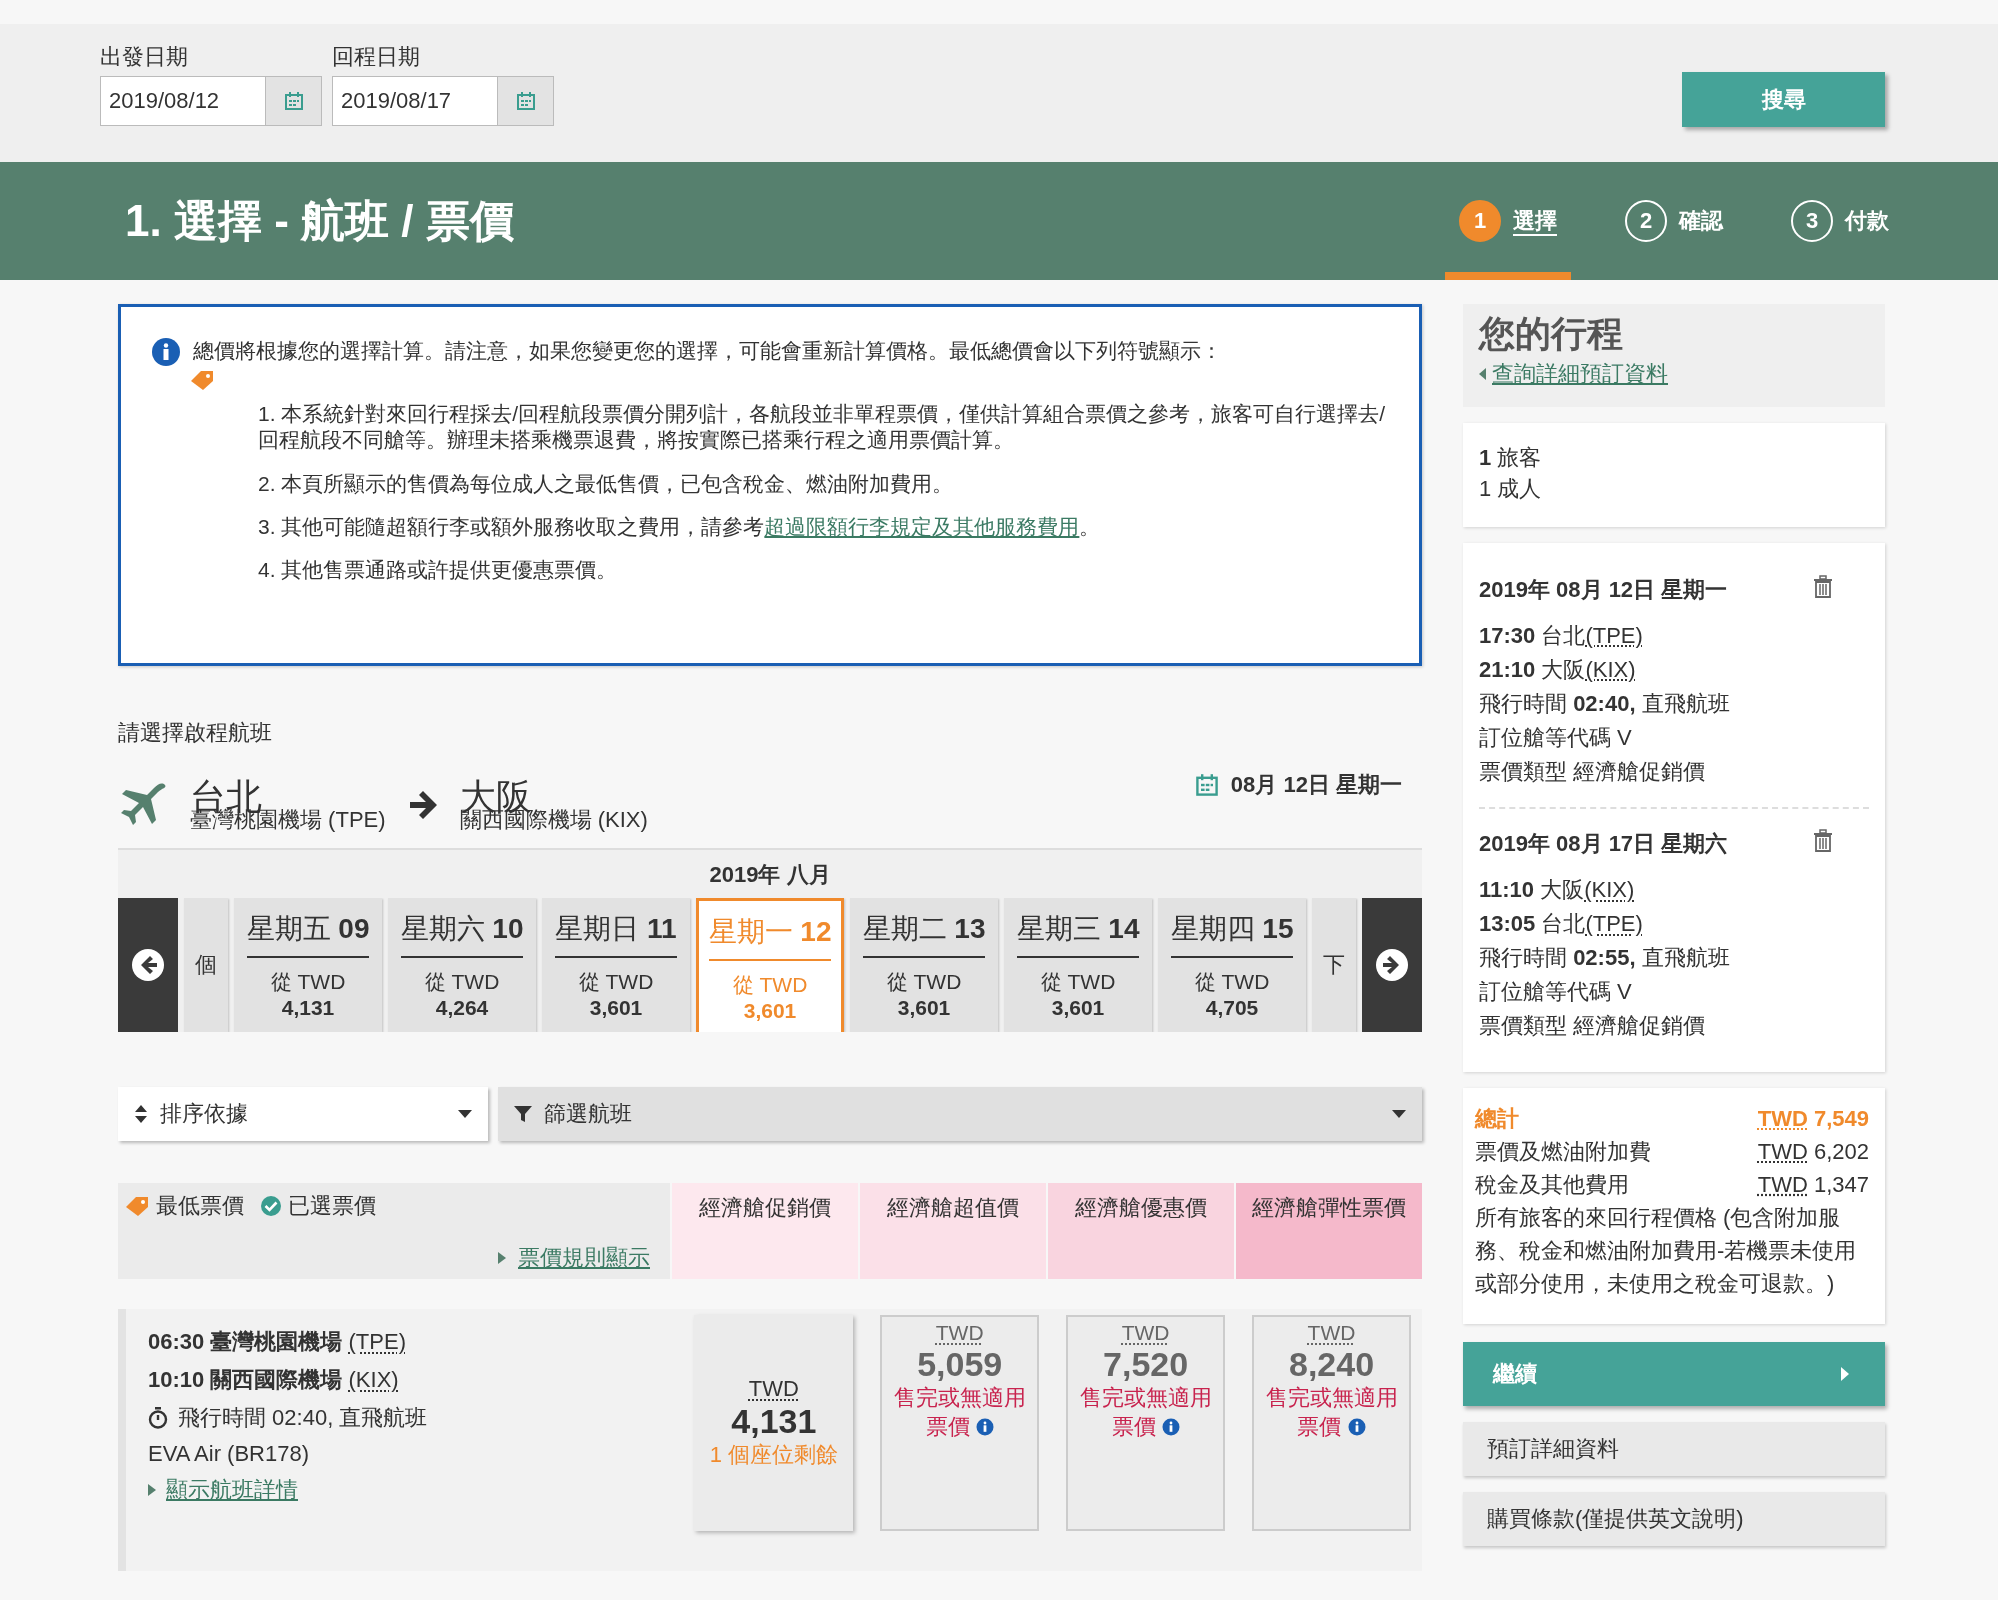  Describe the element at coordinates (953, 1231) in the screenshot. I see `fare-column-header: 經濟艙超值價` at that location.